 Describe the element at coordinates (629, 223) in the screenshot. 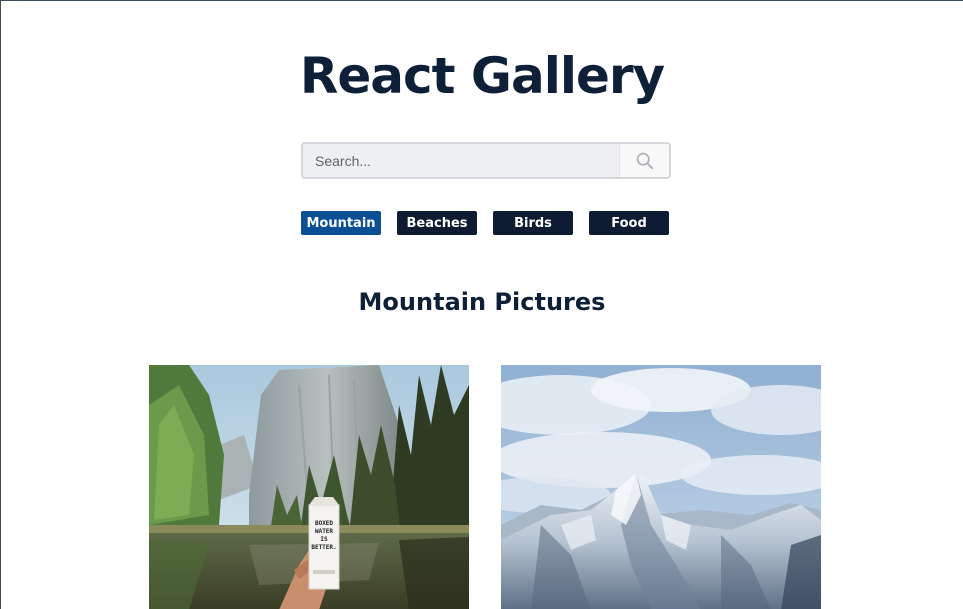

I see `nav-food-button: Food` at that location.